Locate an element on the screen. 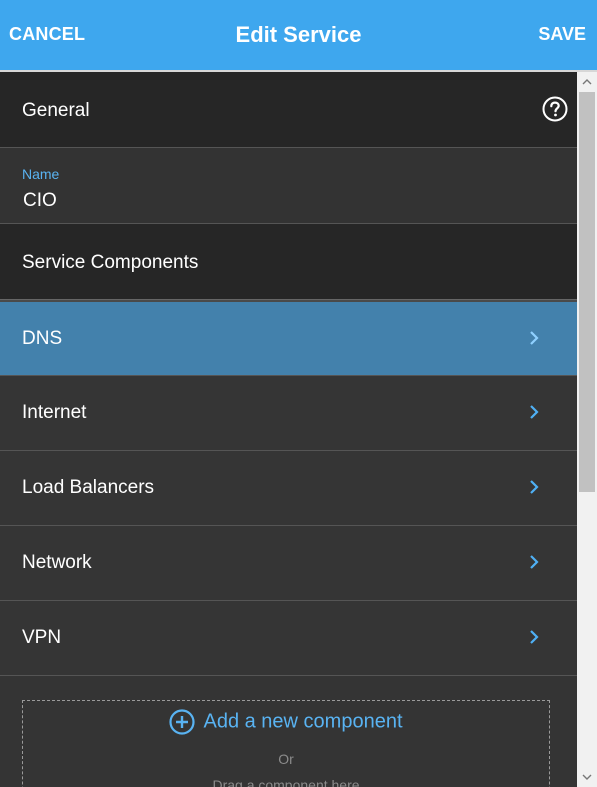 This screenshot has height=787, width=597. service-components-header: Service Components is located at coordinates (288, 262).